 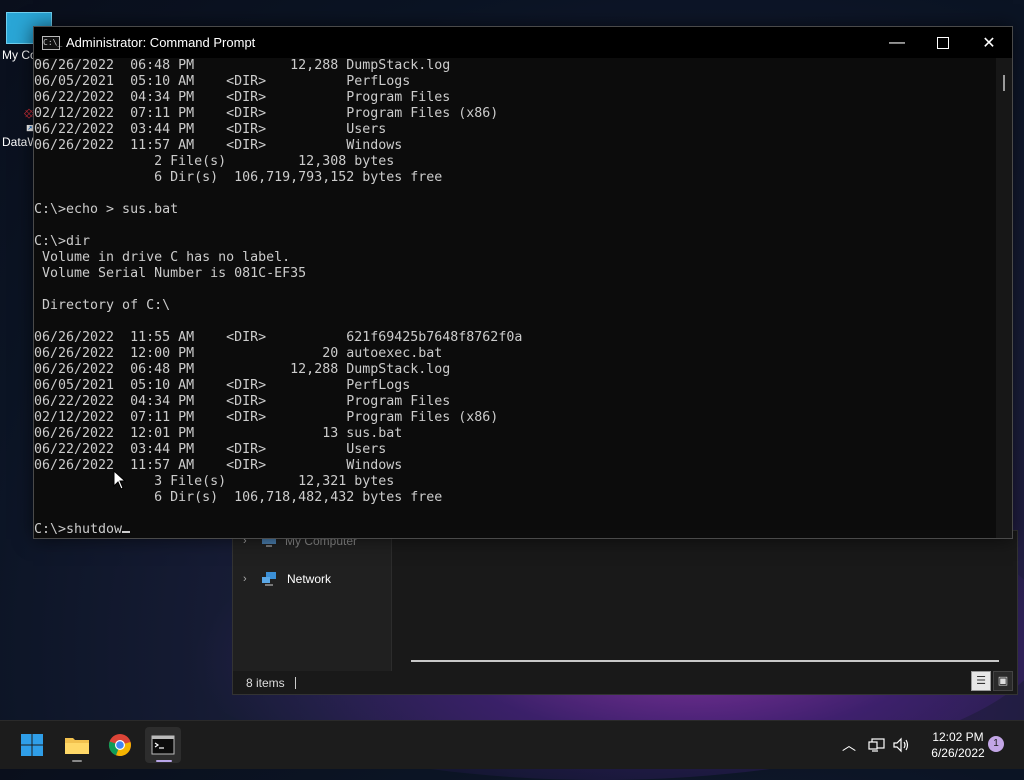 I want to click on chevron-up-icon: ︿, so click(x=849, y=745).